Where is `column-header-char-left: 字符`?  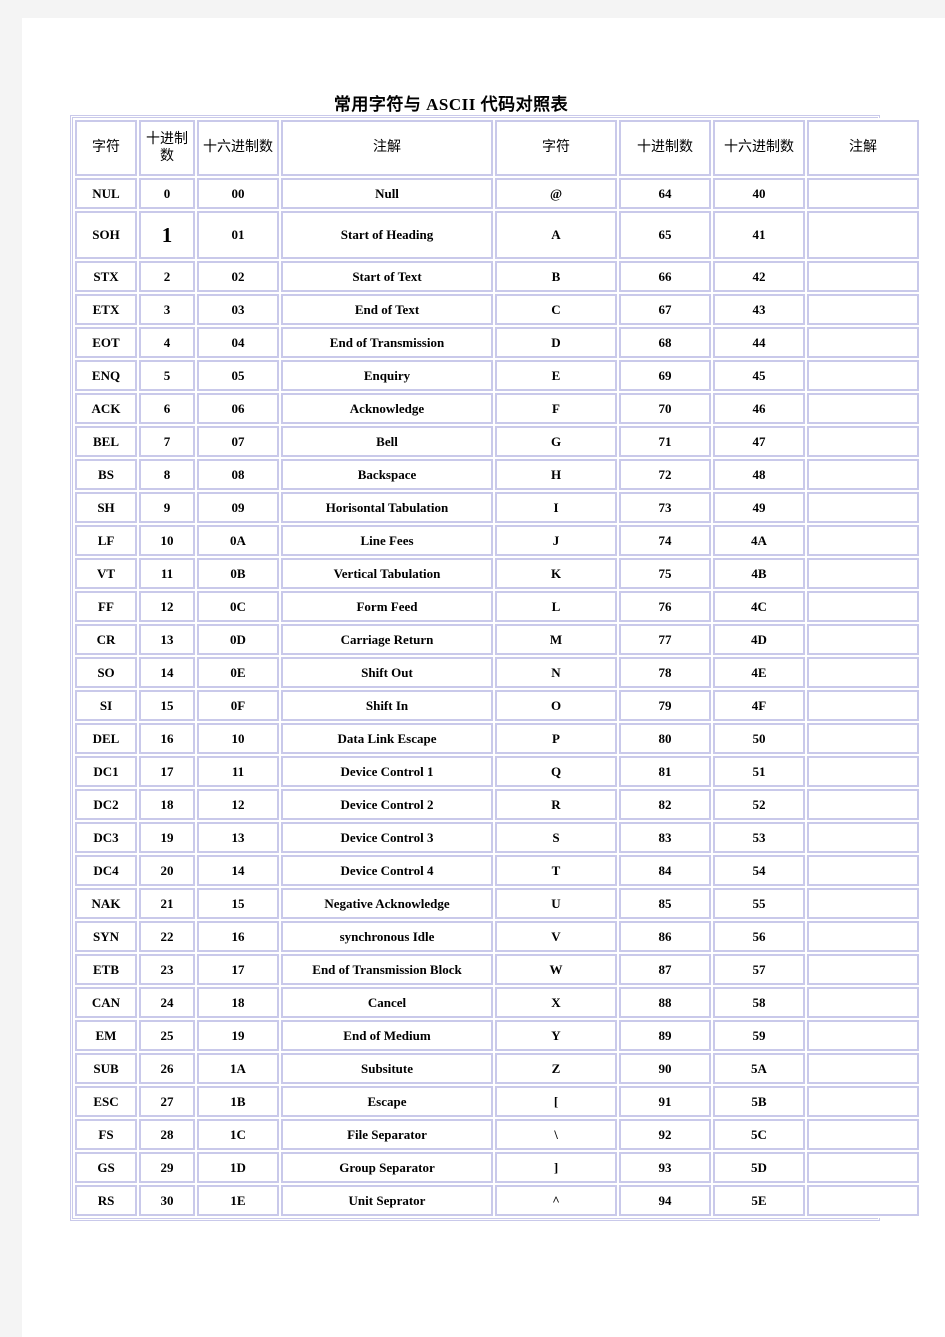
column-header-char-left: 字符 is located at coordinates (106, 148).